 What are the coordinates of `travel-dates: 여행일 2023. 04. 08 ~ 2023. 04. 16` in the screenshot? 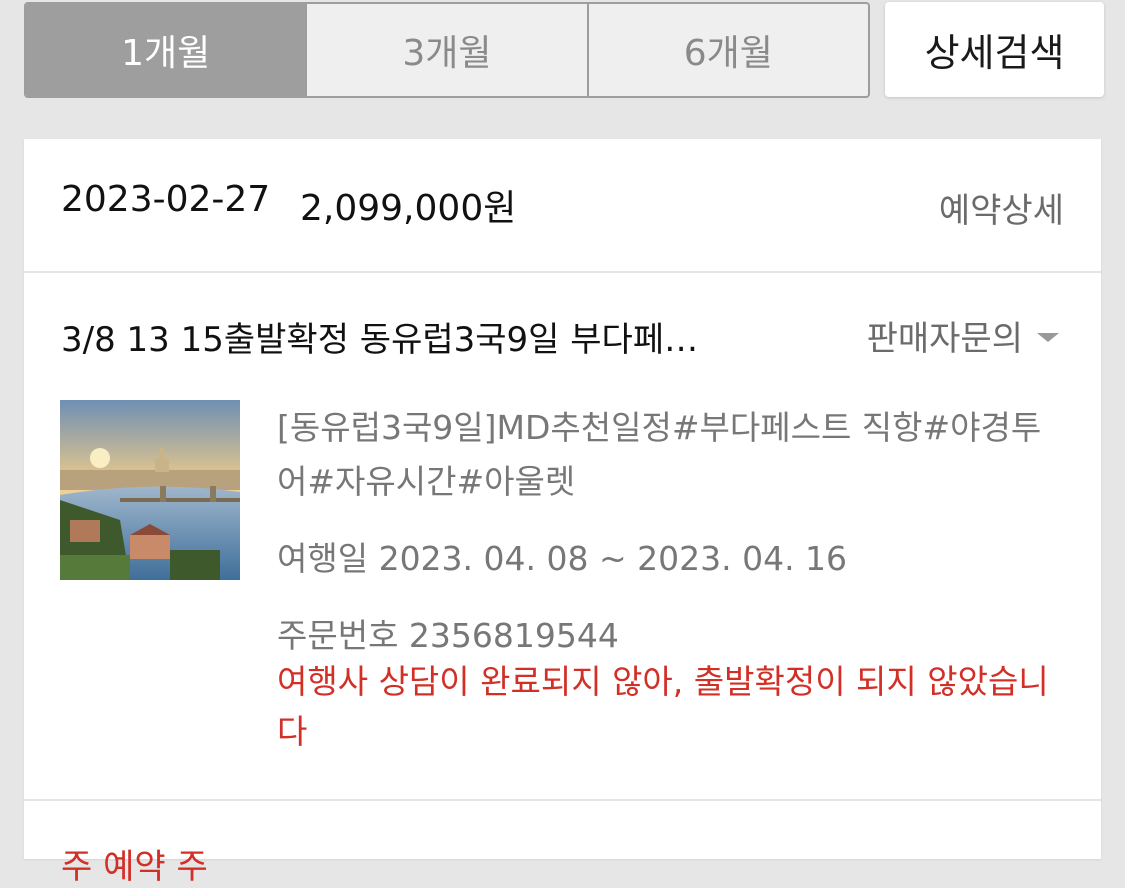 It's located at (562, 558).